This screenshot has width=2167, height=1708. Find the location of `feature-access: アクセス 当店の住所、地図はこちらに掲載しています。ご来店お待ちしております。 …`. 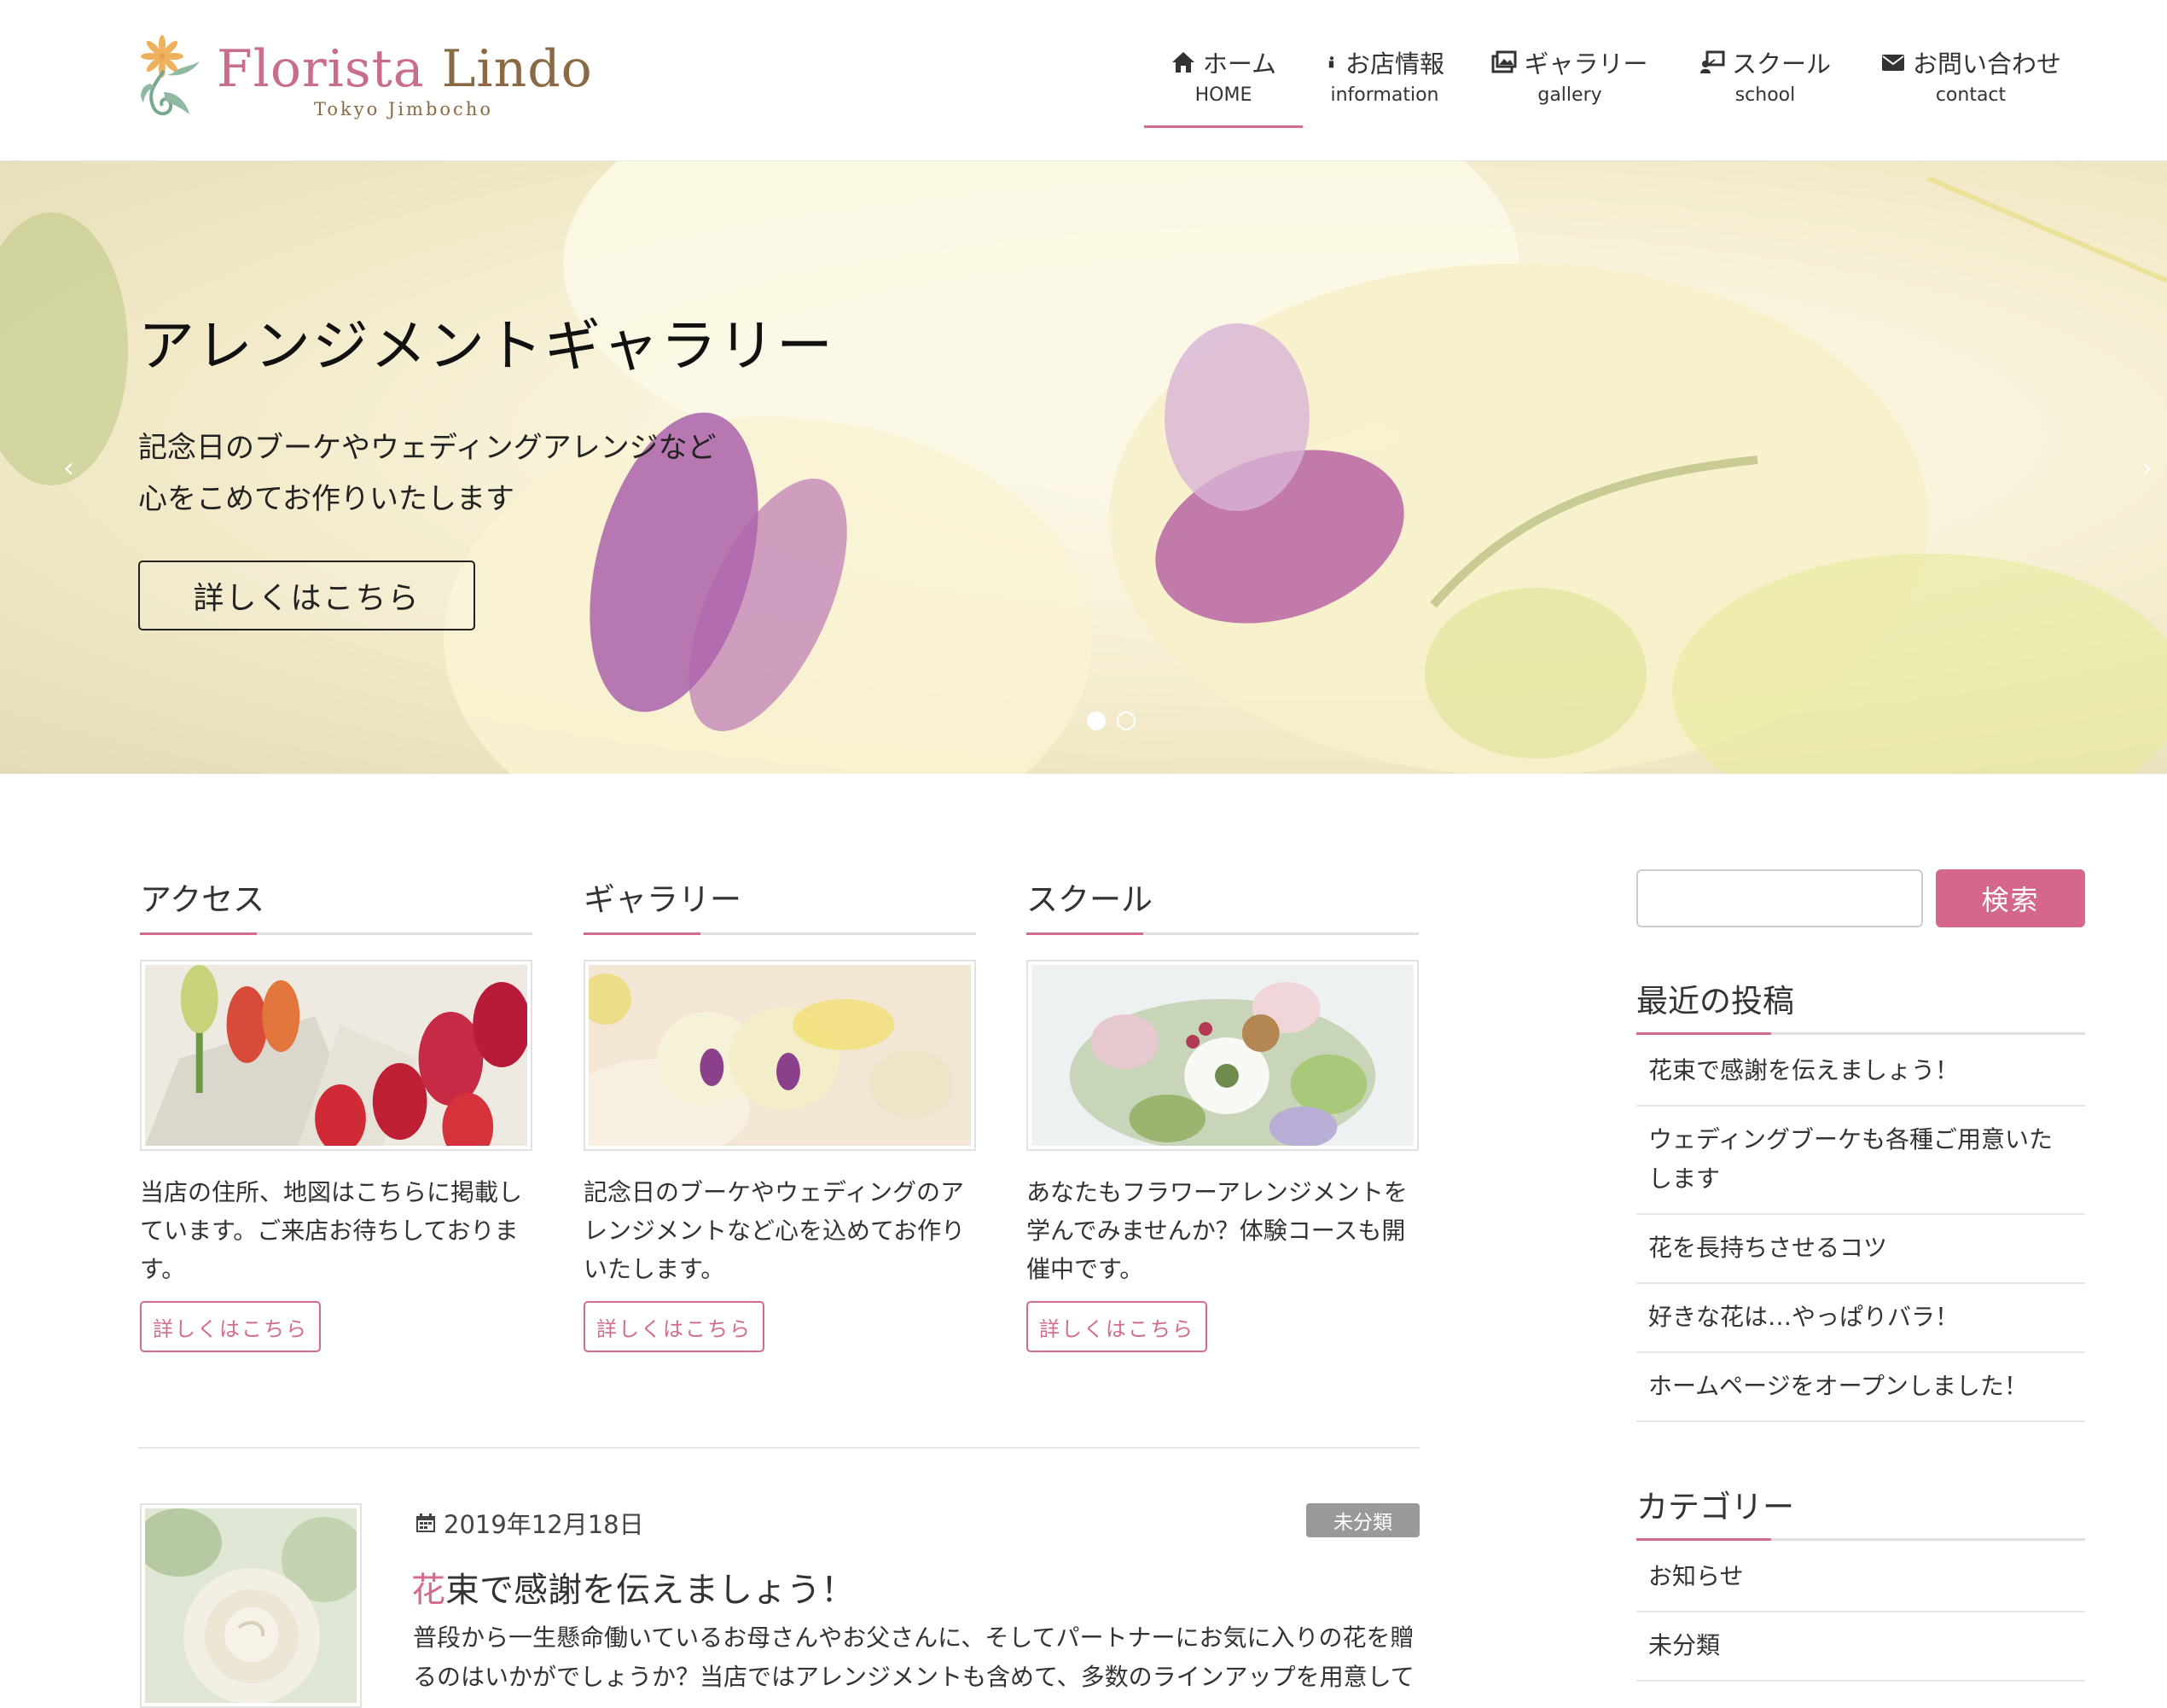

feature-access: アクセス 当店の住所、地図はこちらに掲載しています。ご来店お待ちしております。 … is located at coordinates (336, 1113).